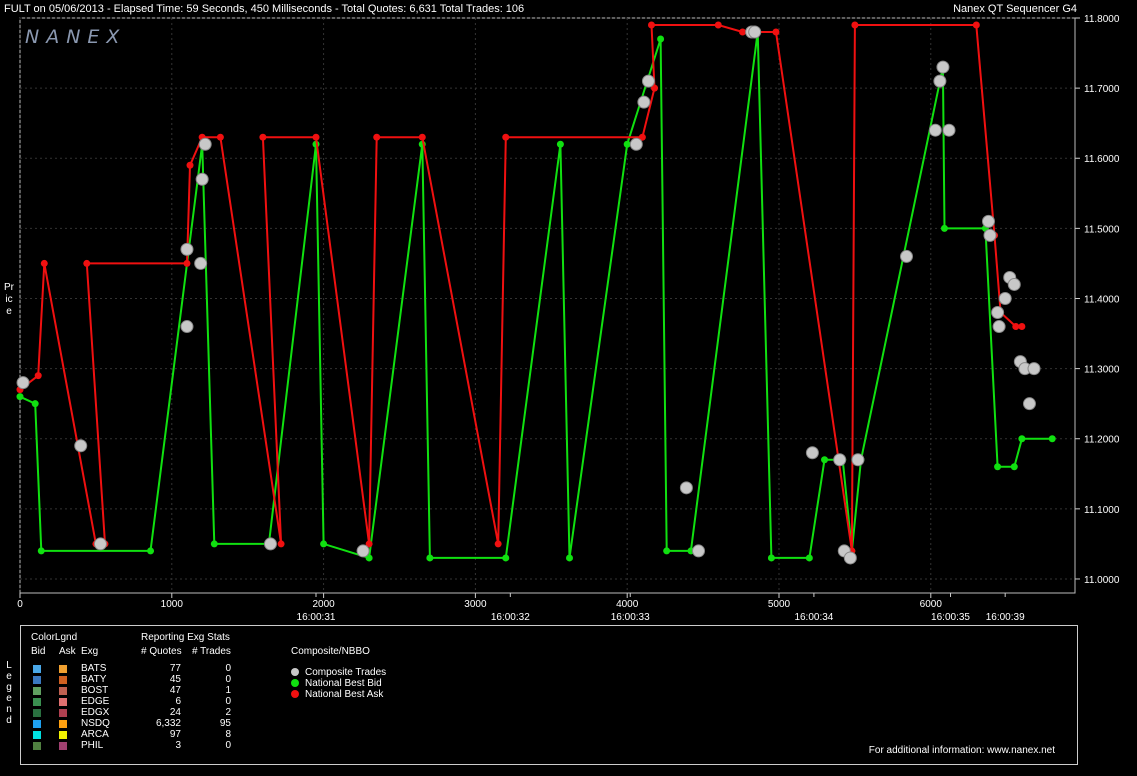 The image size is (1137, 776). I want to click on y-tick-label: 11.8000, so click(1102, 19).